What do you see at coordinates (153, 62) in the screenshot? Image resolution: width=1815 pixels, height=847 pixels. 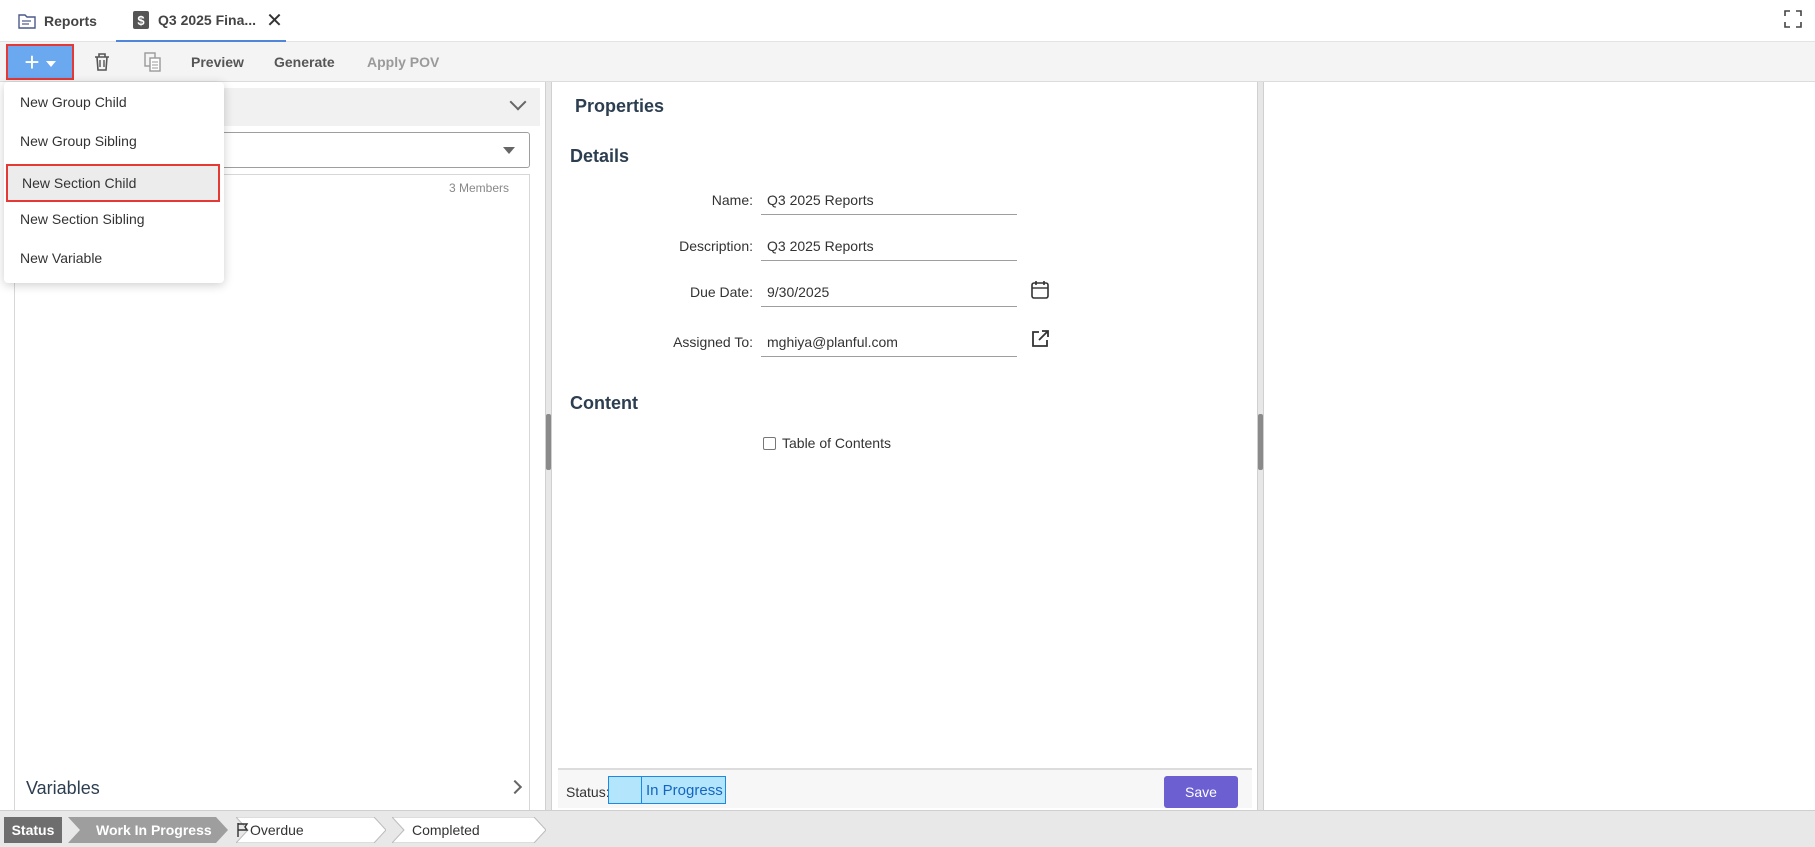 I see `copy-icon` at bounding box center [153, 62].